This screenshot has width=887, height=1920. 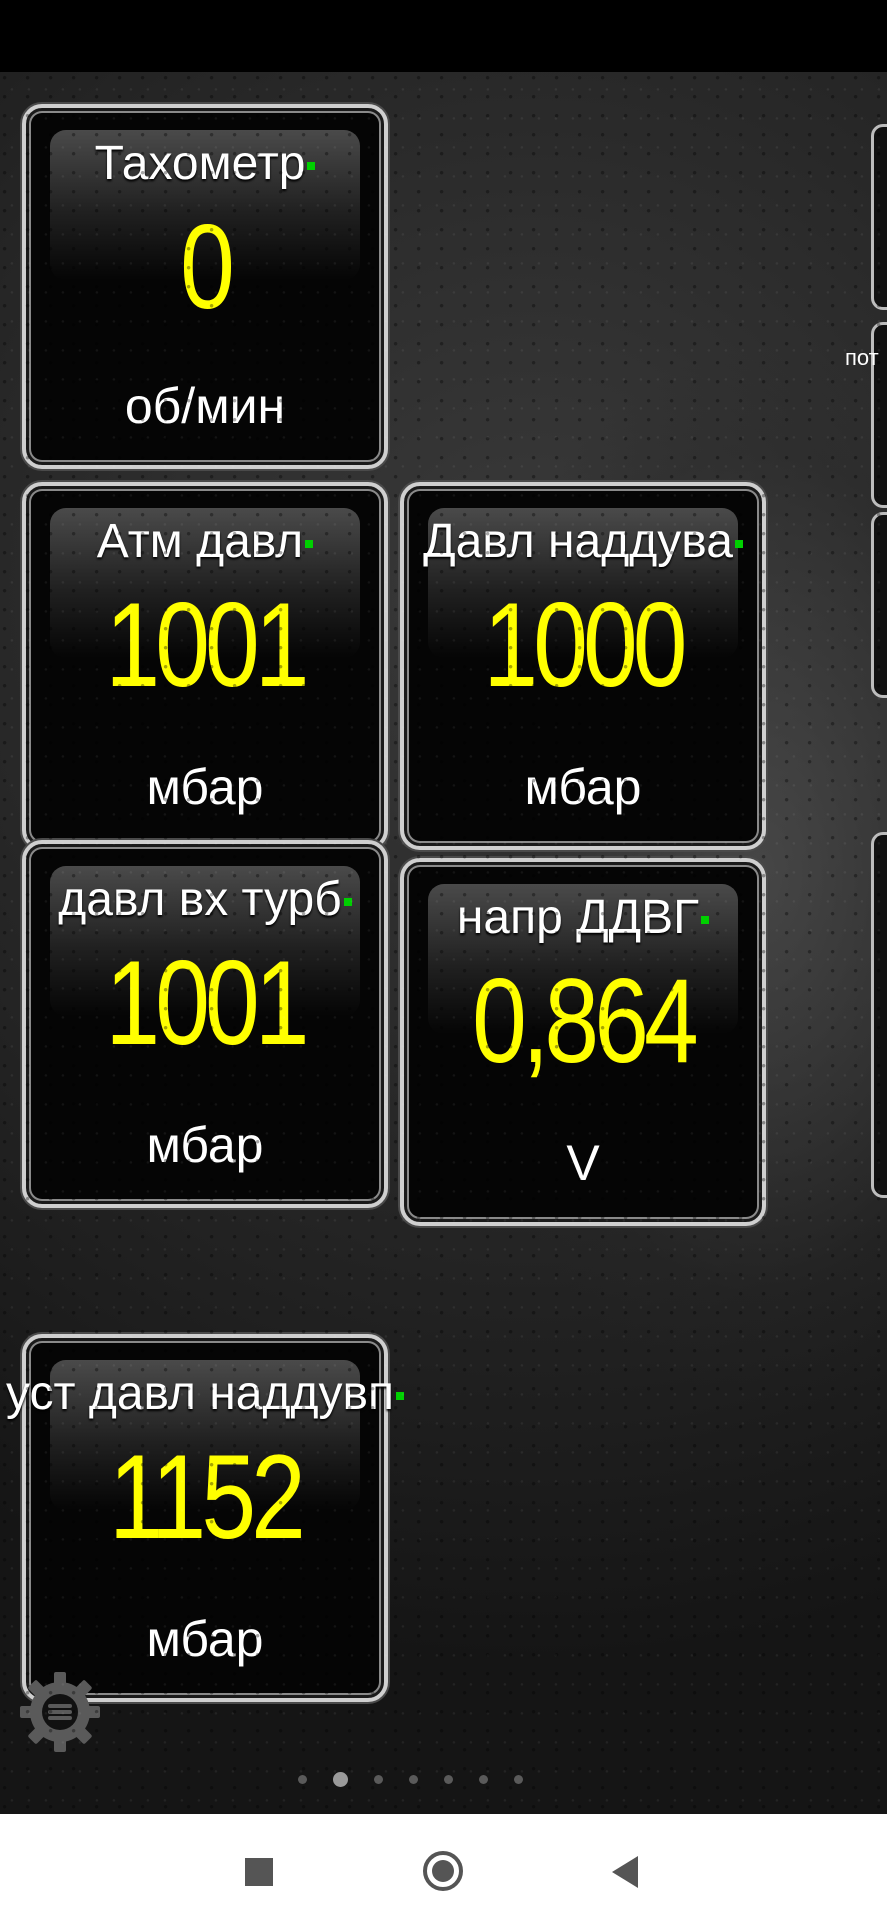 I want to click on gauge-title: Давл наддува, so click(x=578, y=541).